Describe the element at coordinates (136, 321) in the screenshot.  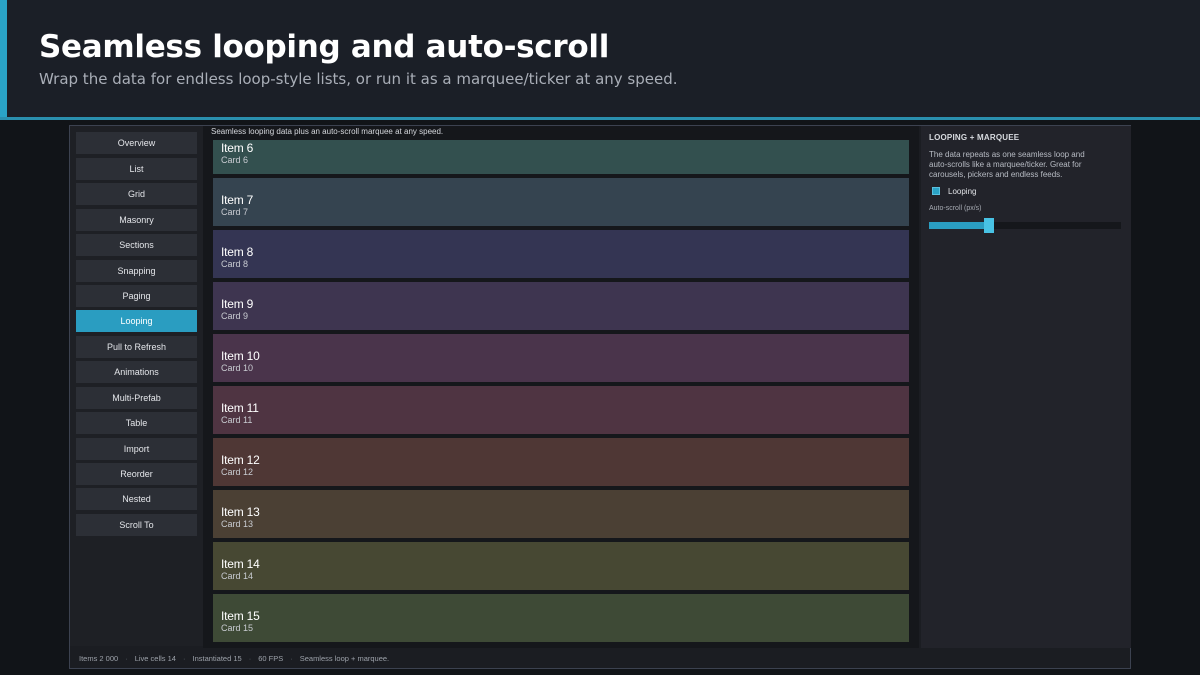
I see `sidebar-item-looping: Looping` at that location.